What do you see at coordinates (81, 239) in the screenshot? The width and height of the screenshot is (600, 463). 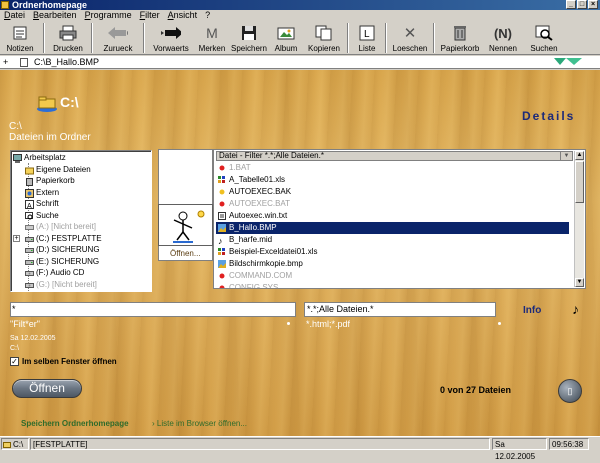 I see `tree-item-c-festplatte: + (C:) FESTPLATTE` at bounding box center [81, 239].